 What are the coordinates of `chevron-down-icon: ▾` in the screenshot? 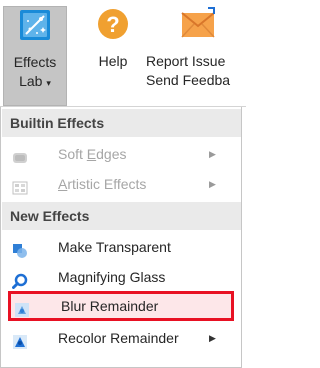 It's located at (48, 83).